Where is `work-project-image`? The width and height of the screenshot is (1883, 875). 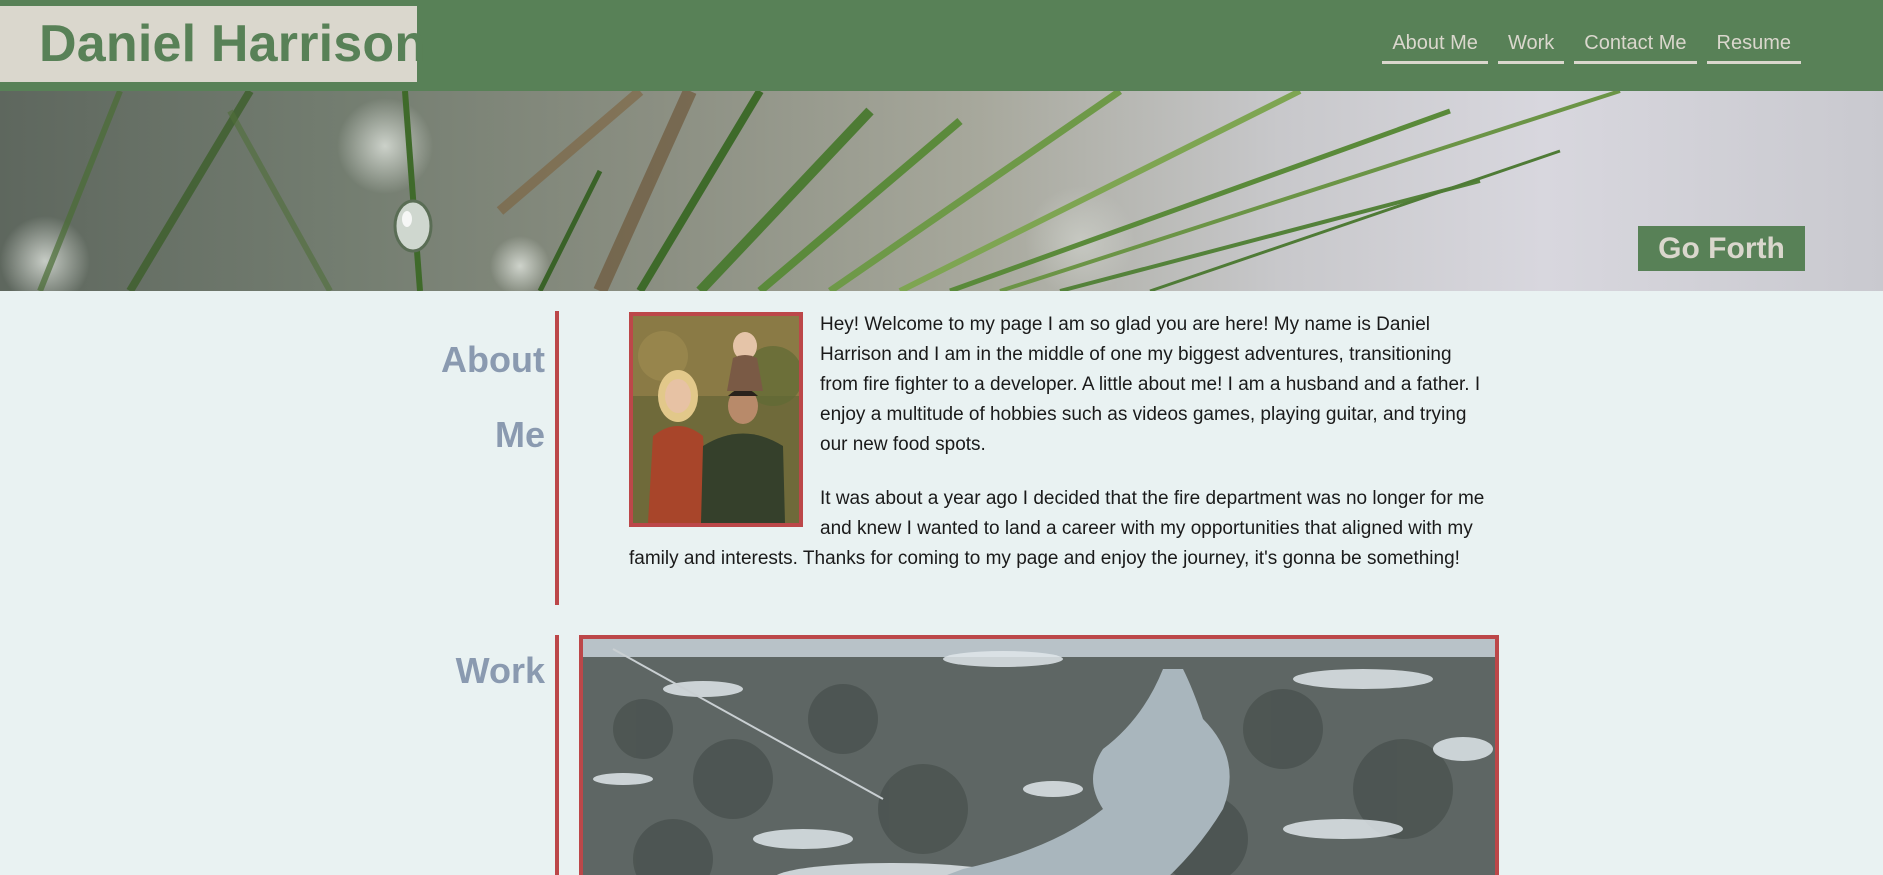 work-project-image is located at coordinates (1039, 755).